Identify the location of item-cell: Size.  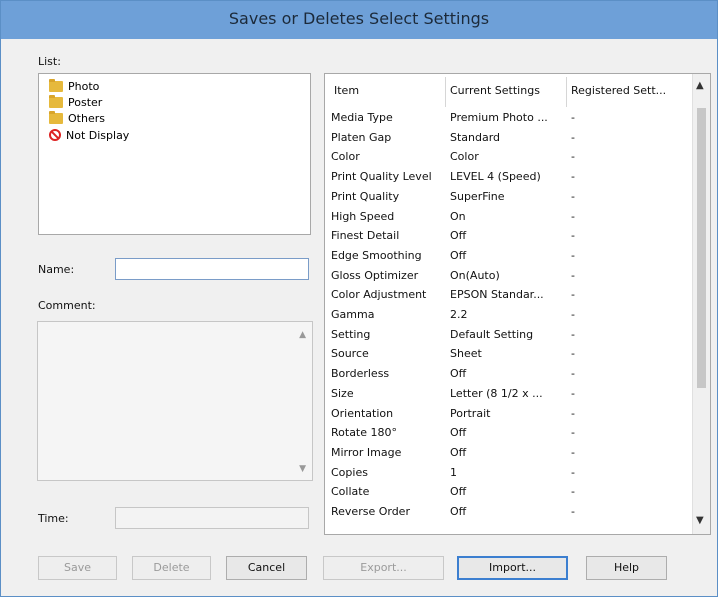
(342, 393).